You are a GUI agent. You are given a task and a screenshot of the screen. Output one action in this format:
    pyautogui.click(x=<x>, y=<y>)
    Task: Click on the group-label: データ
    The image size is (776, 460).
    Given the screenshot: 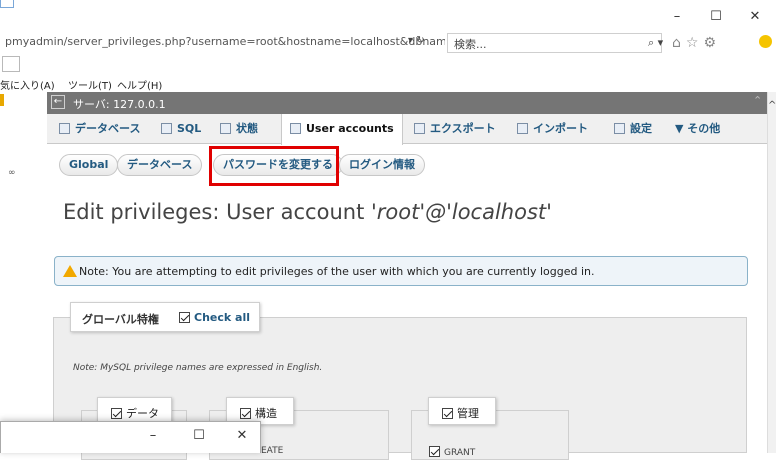 What is the action you would take?
    pyautogui.click(x=142, y=413)
    